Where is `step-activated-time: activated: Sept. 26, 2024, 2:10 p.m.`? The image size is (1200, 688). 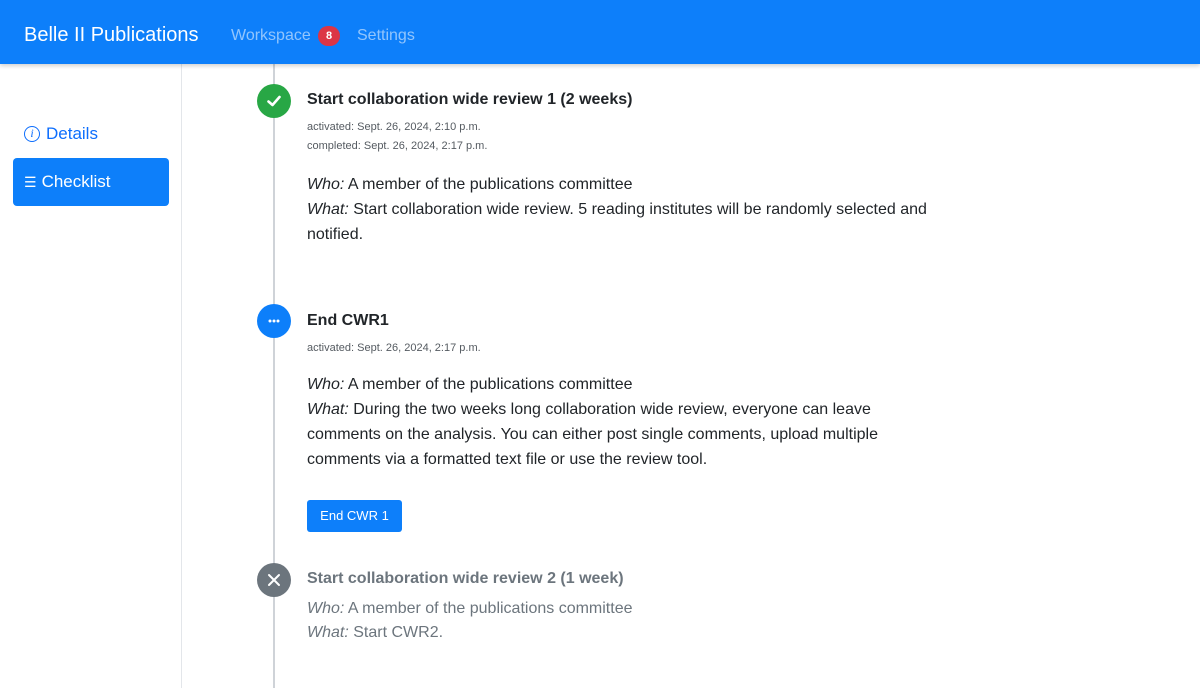 step-activated-time: activated: Sept. 26, 2024, 2:10 p.m. is located at coordinates (394, 127).